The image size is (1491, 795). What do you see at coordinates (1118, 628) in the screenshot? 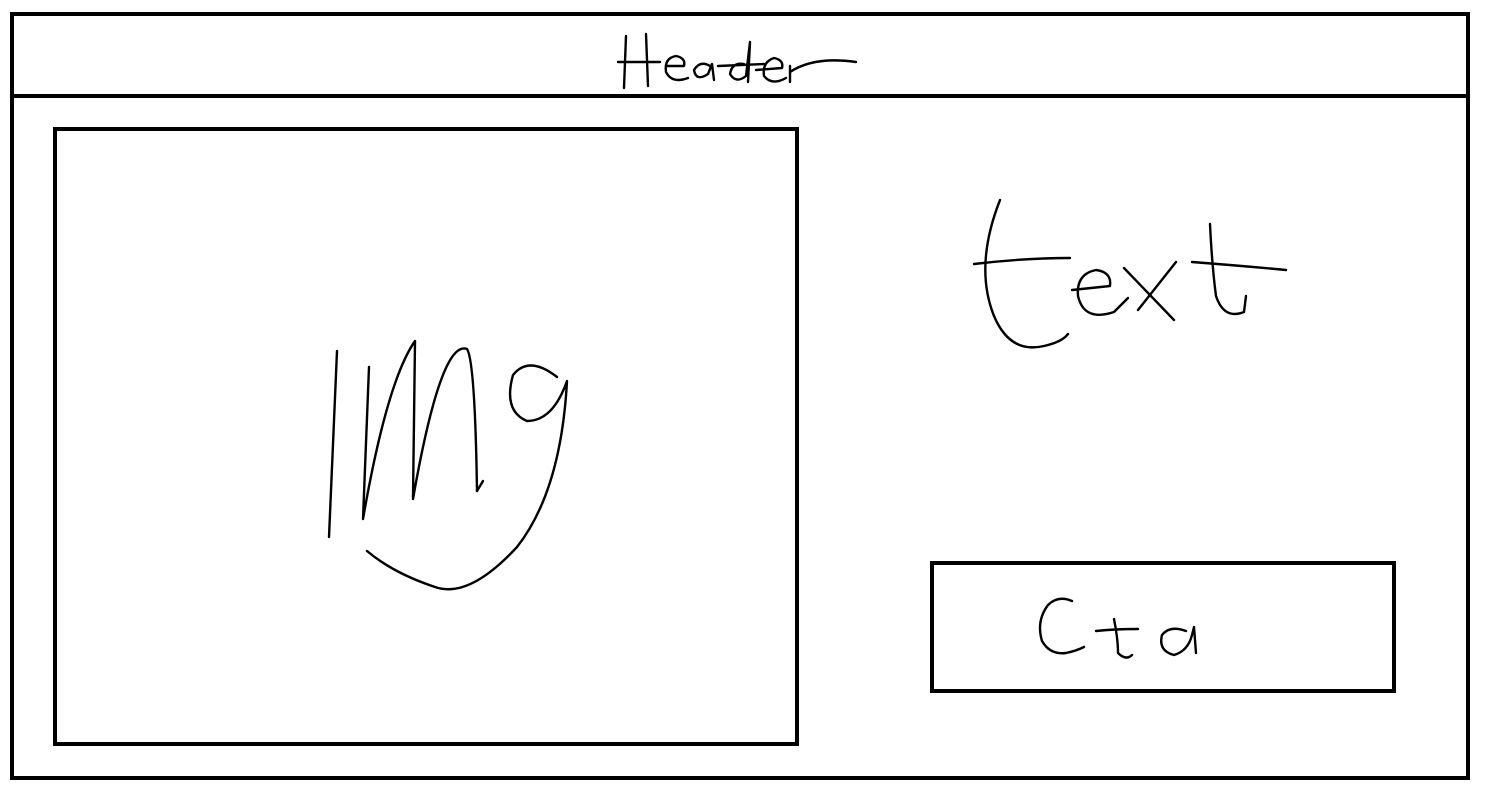
I see `cta-handwriting` at bounding box center [1118, 628].